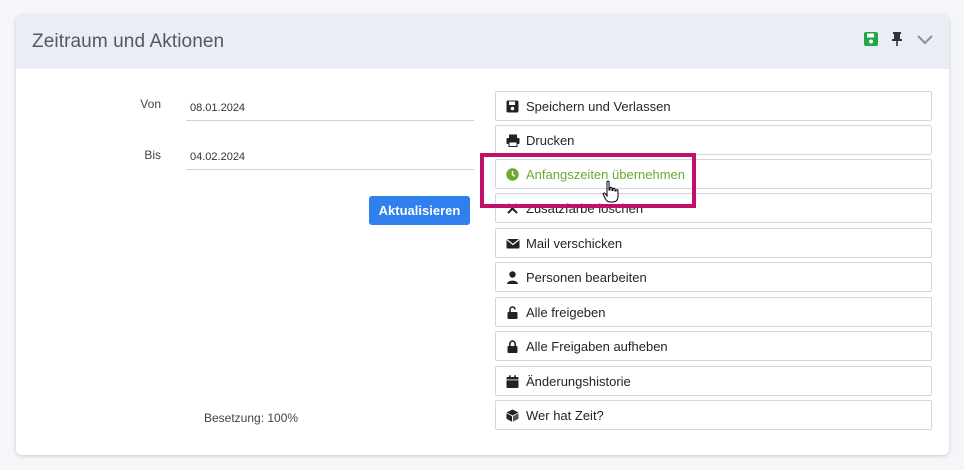 The image size is (964, 470). Describe the element at coordinates (597, 346) in the screenshot. I see `action-label: Alle Freigaben aufheben` at that location.